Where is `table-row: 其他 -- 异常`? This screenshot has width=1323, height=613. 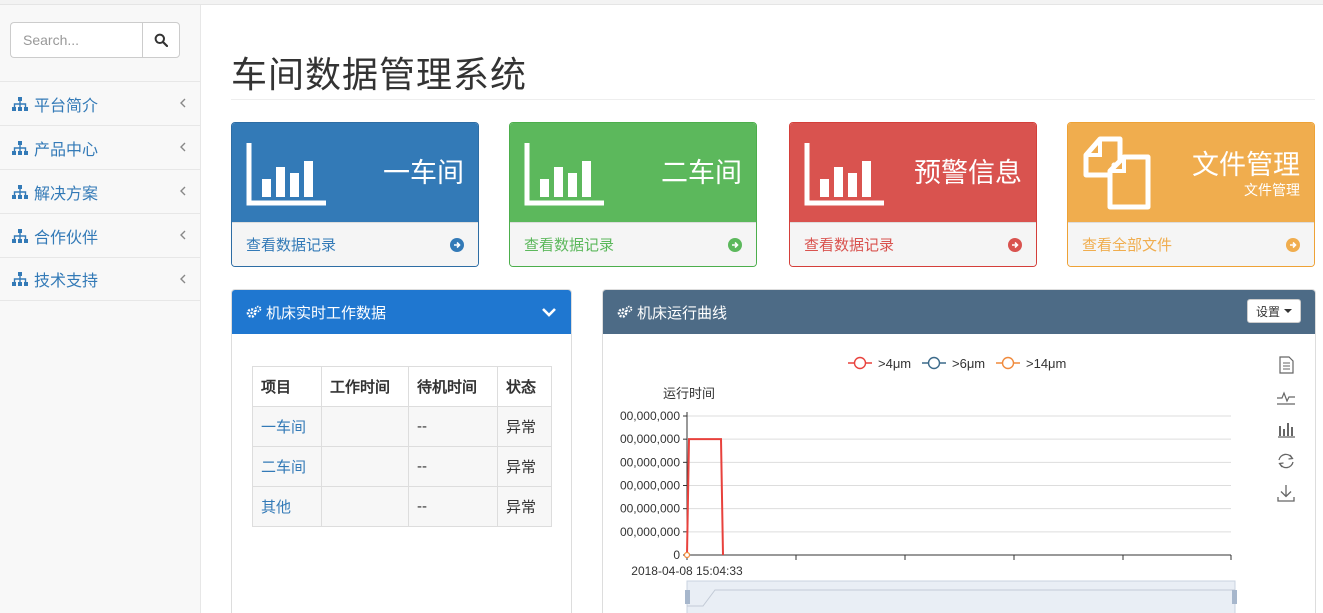
table-row: 其他 -- 异常 is located at coordinates (402, 506).